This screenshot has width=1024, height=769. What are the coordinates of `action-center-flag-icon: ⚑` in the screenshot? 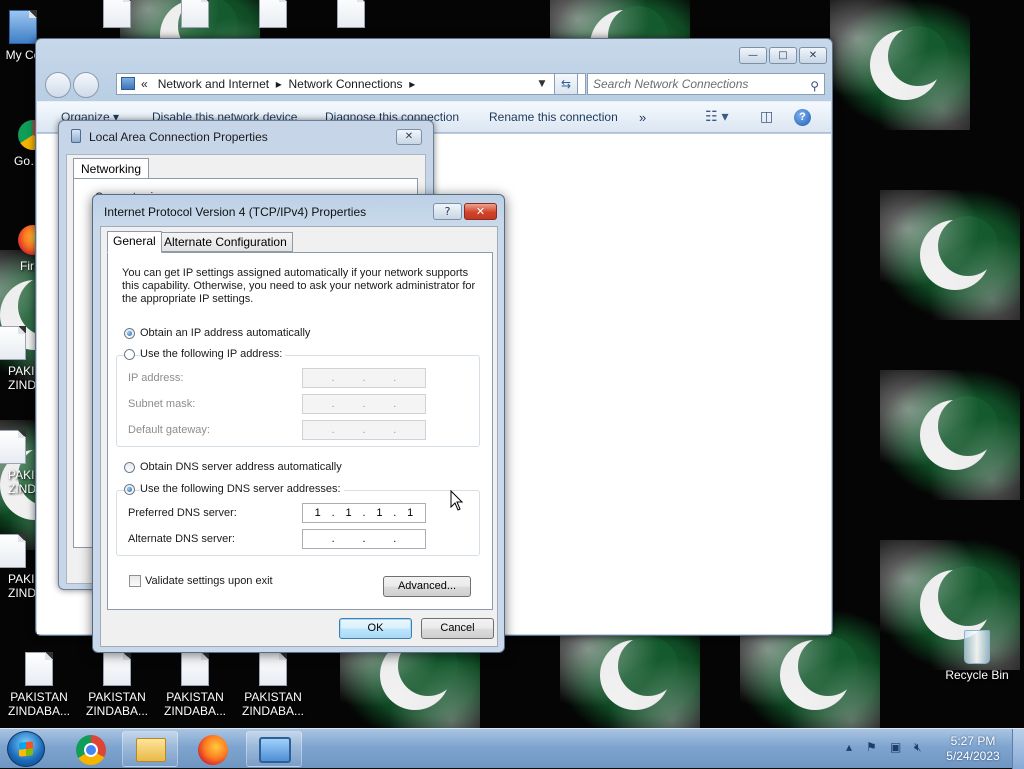 It's located at (871, 747).